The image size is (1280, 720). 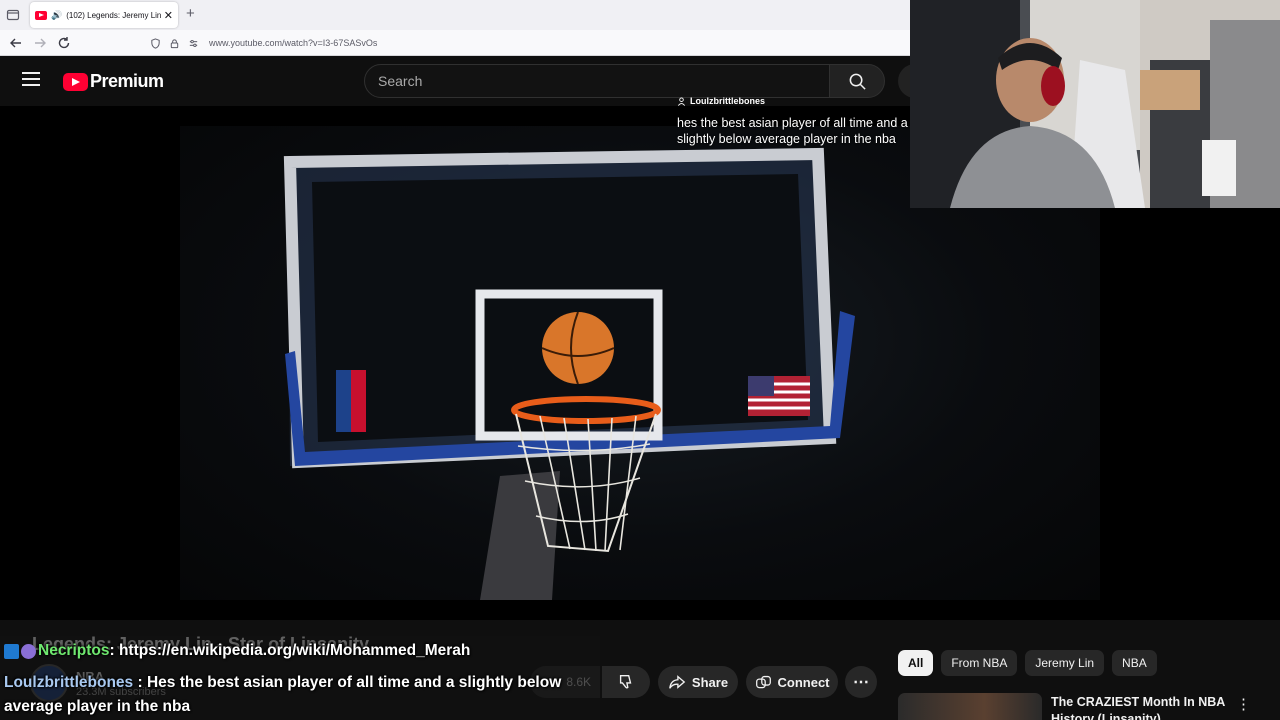 I want to click on chat-popup-username: Loulzbrittlebones, so click(x=727, y=101).